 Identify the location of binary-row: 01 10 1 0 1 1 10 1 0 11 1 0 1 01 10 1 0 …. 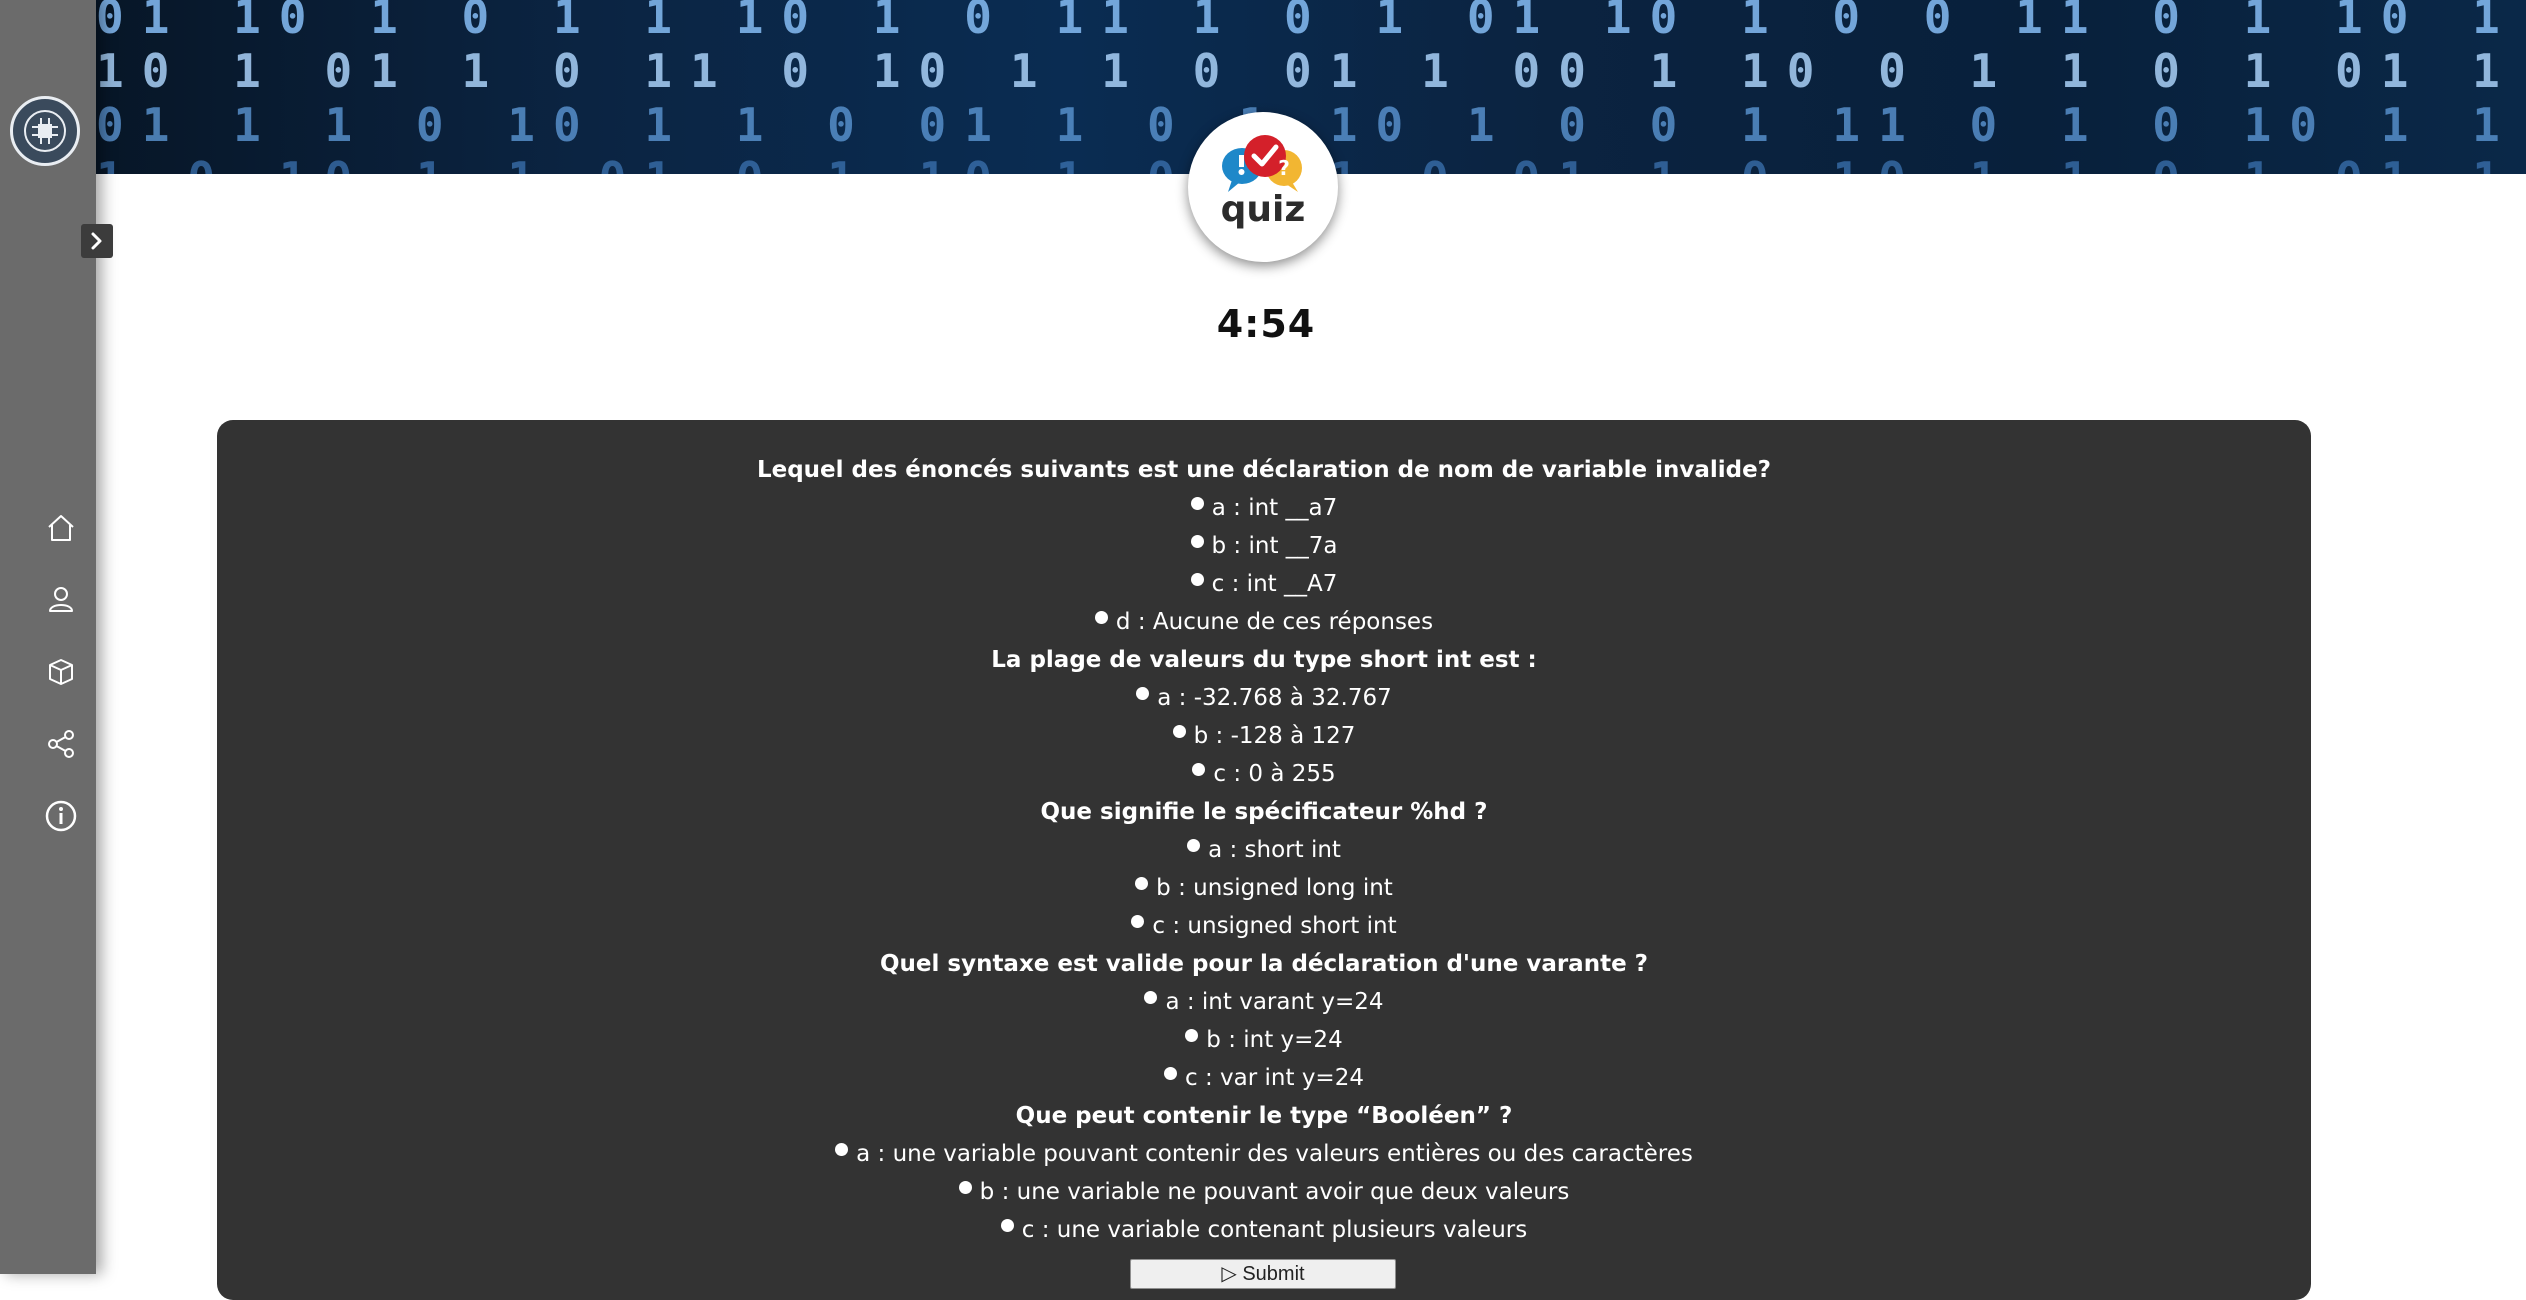
(1311, 22).